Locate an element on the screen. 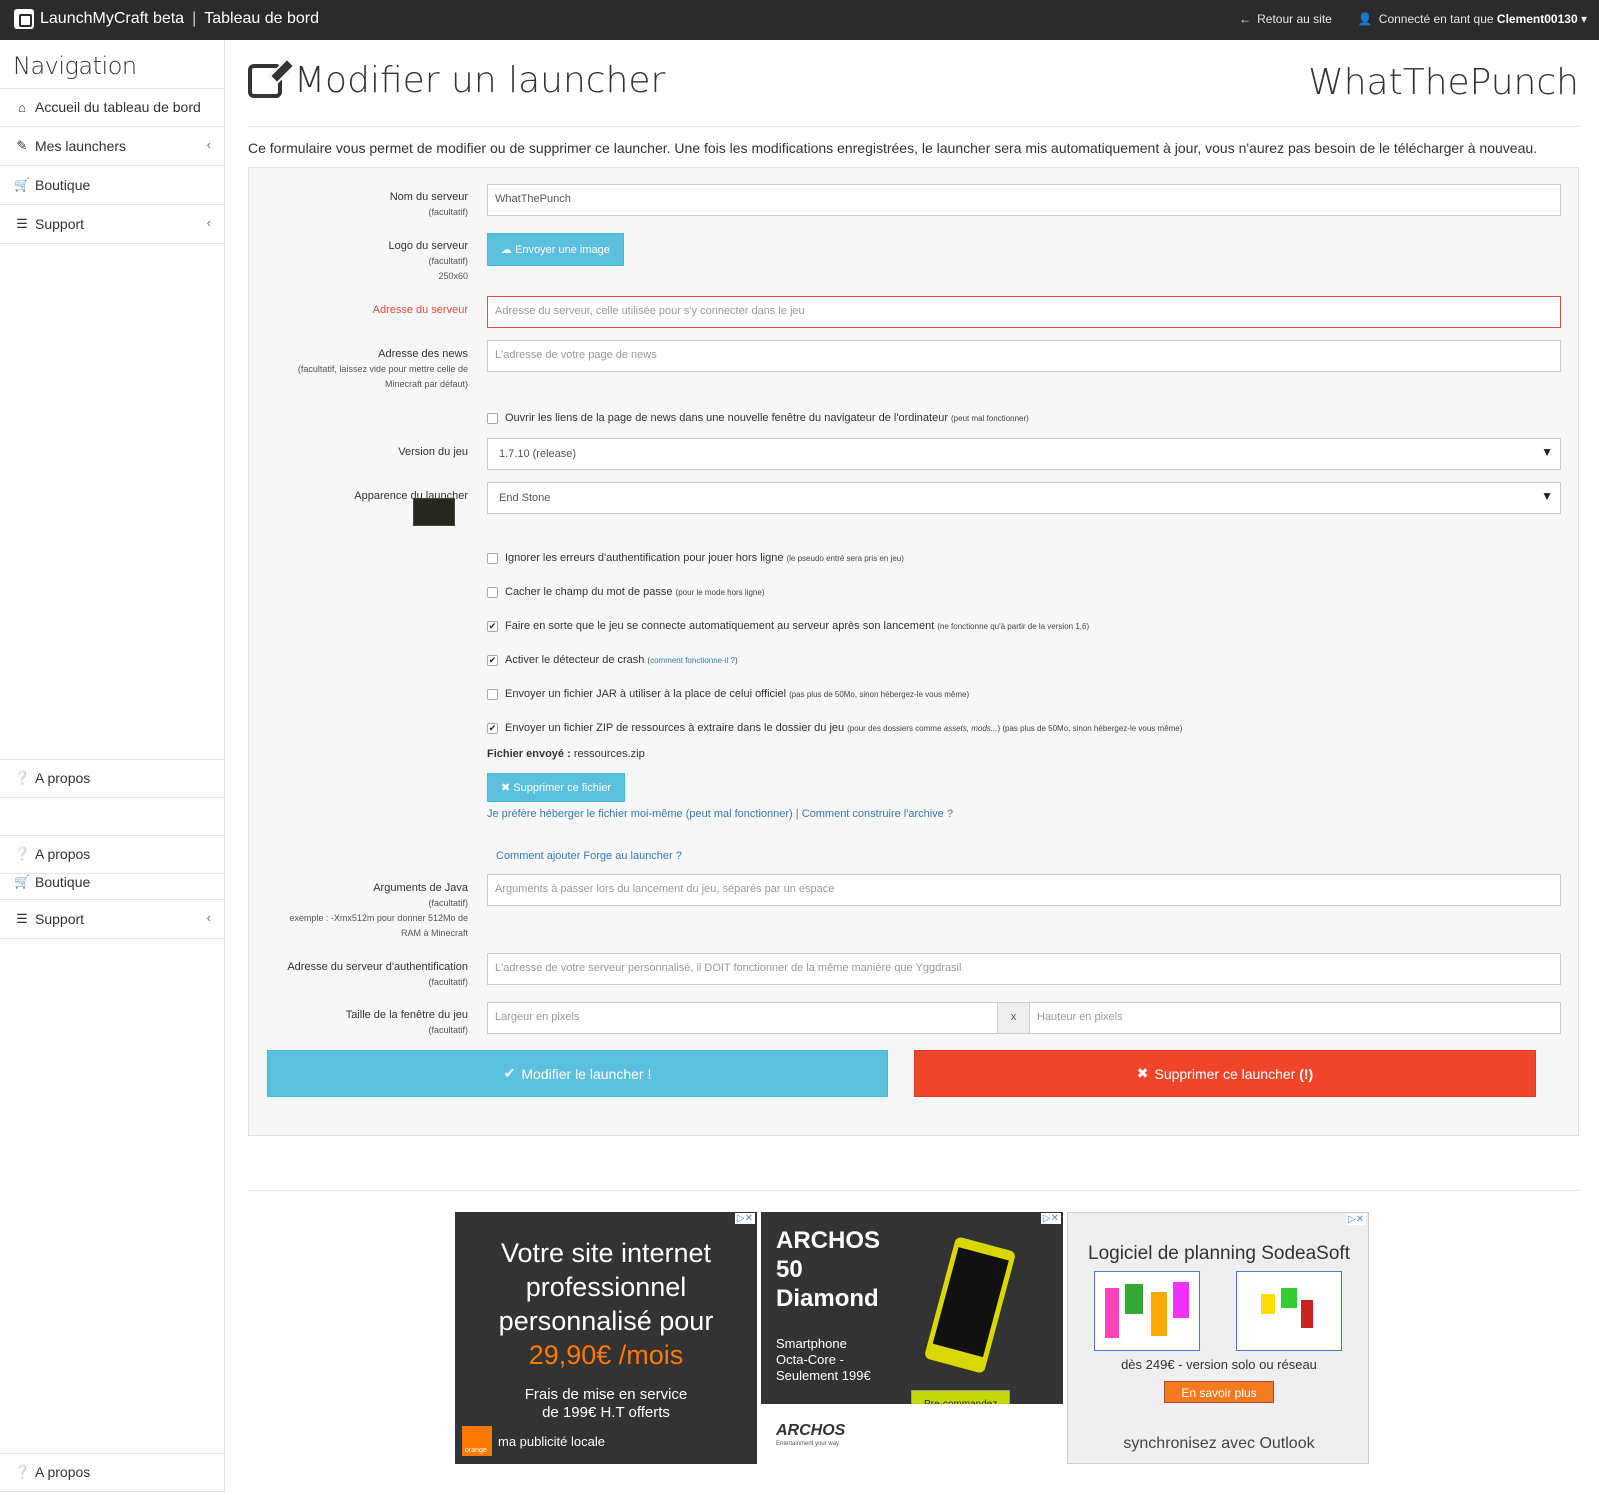 This screenshot has width=1599, height=1493. user-icon: 👤 is located at coordinates (1365, 19).